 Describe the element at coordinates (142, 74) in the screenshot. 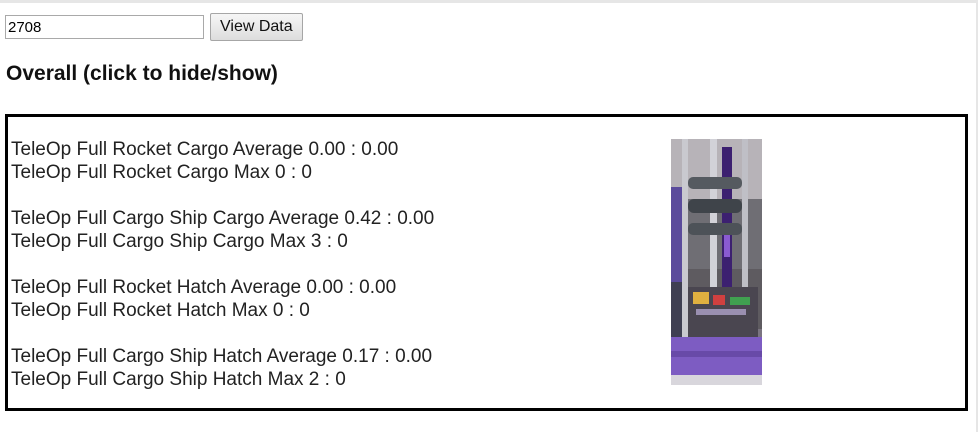

I see `overall-section-toggle: Overall (click to hide/show)` at that location.